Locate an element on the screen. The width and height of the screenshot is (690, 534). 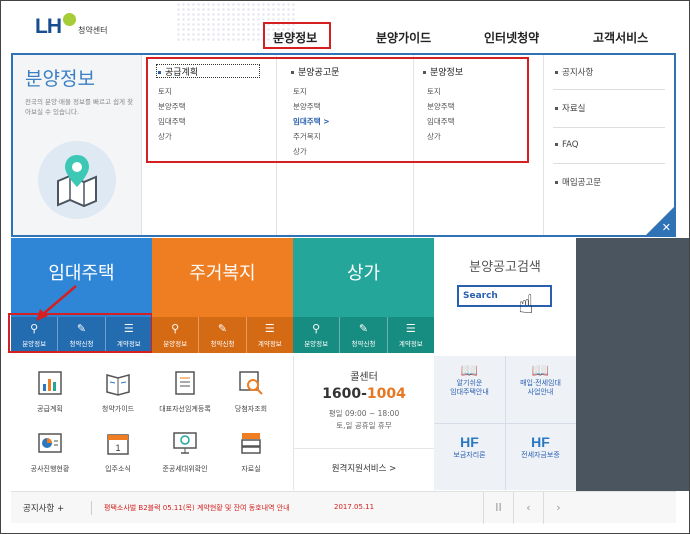
logo-mark: LH is located at coordinates (48, 26).